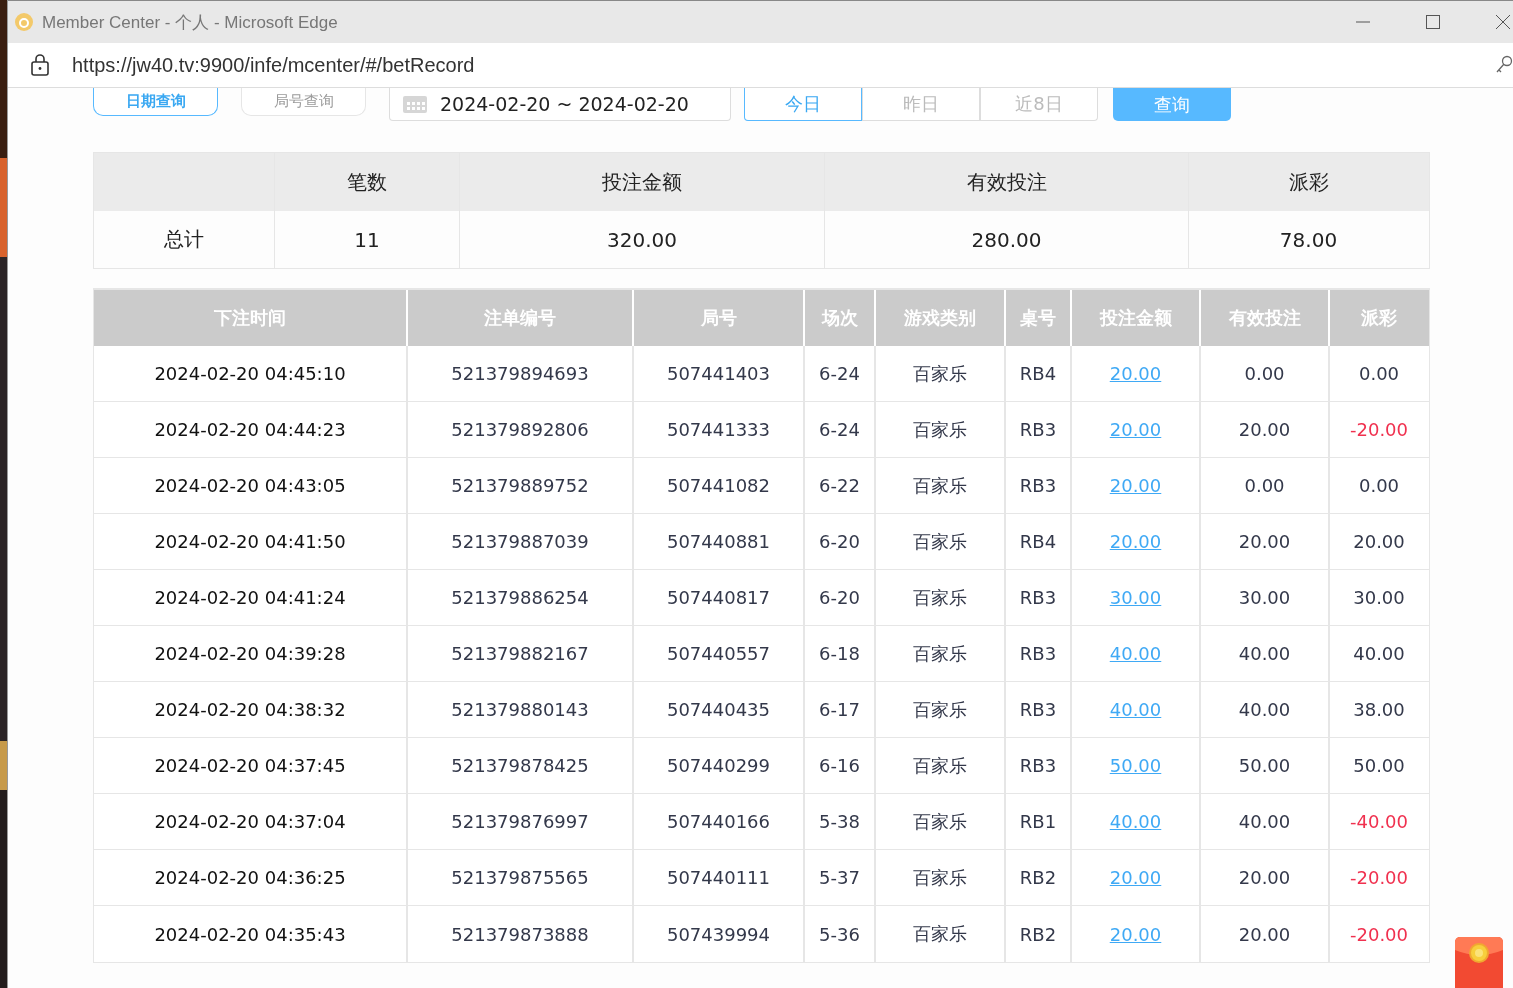 This screenshot has width=1513, height=988. I want to click on close-icon, so click(1503, 22).